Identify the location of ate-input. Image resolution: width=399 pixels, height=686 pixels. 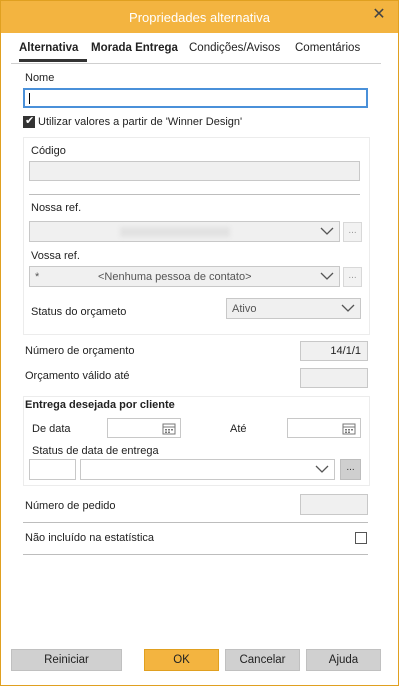
(324, 428).